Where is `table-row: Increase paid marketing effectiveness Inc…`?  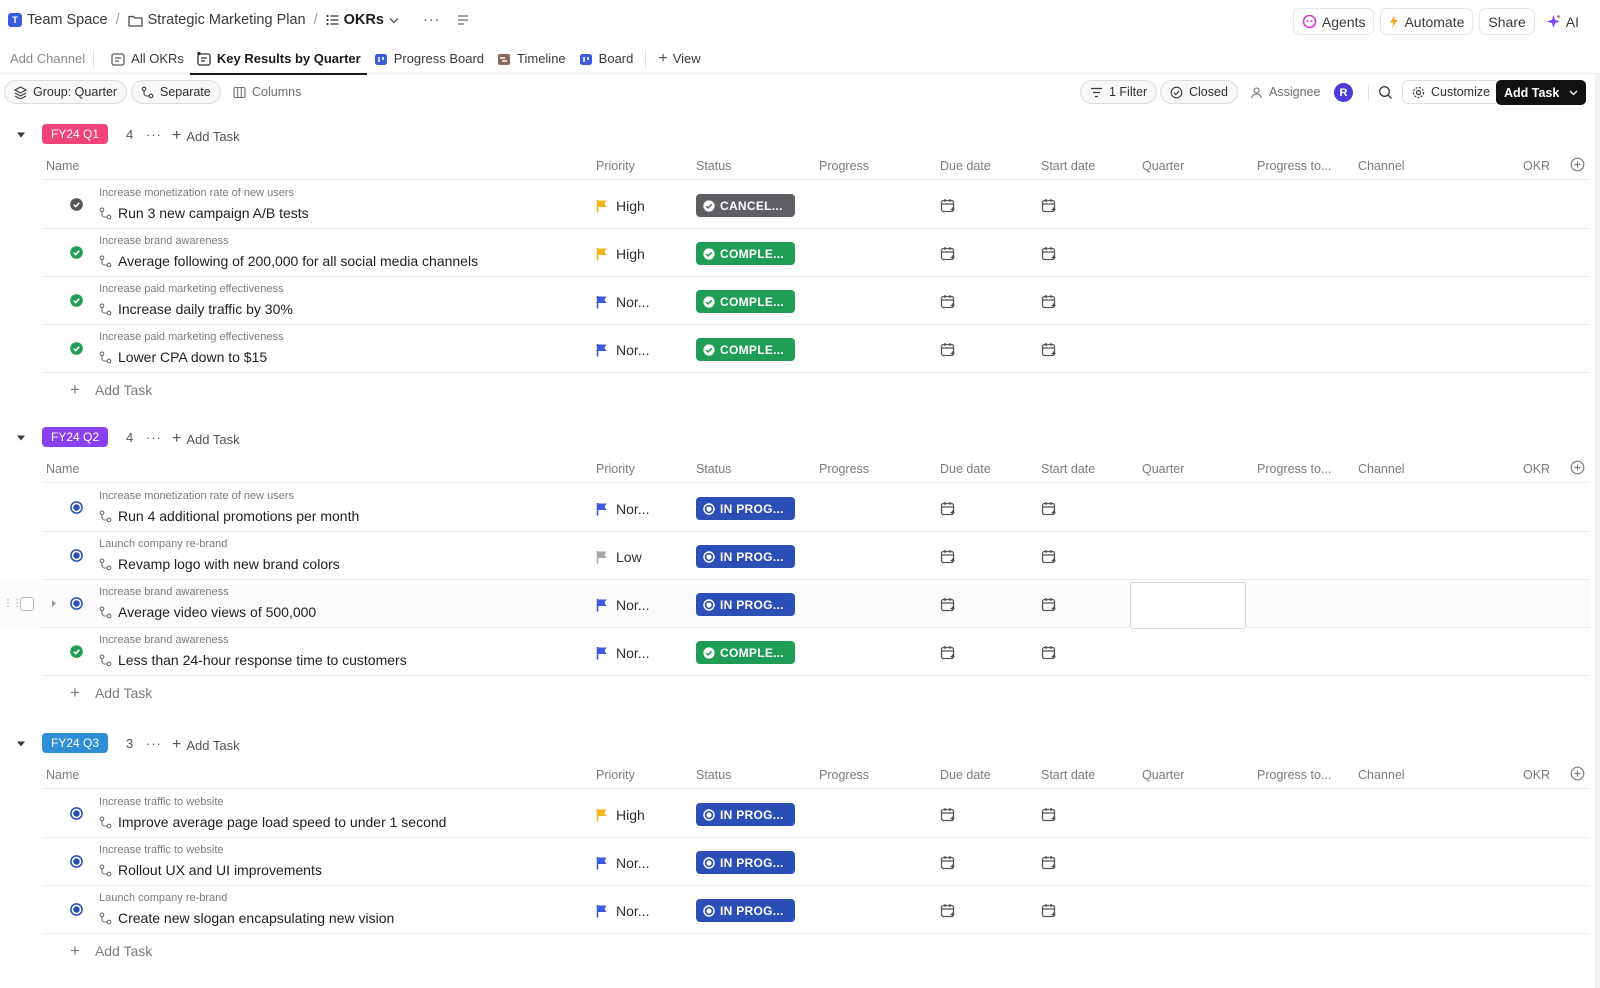 table-row: Increase paid marketing effectiveness Inc… is located at coordinates (795, 301).